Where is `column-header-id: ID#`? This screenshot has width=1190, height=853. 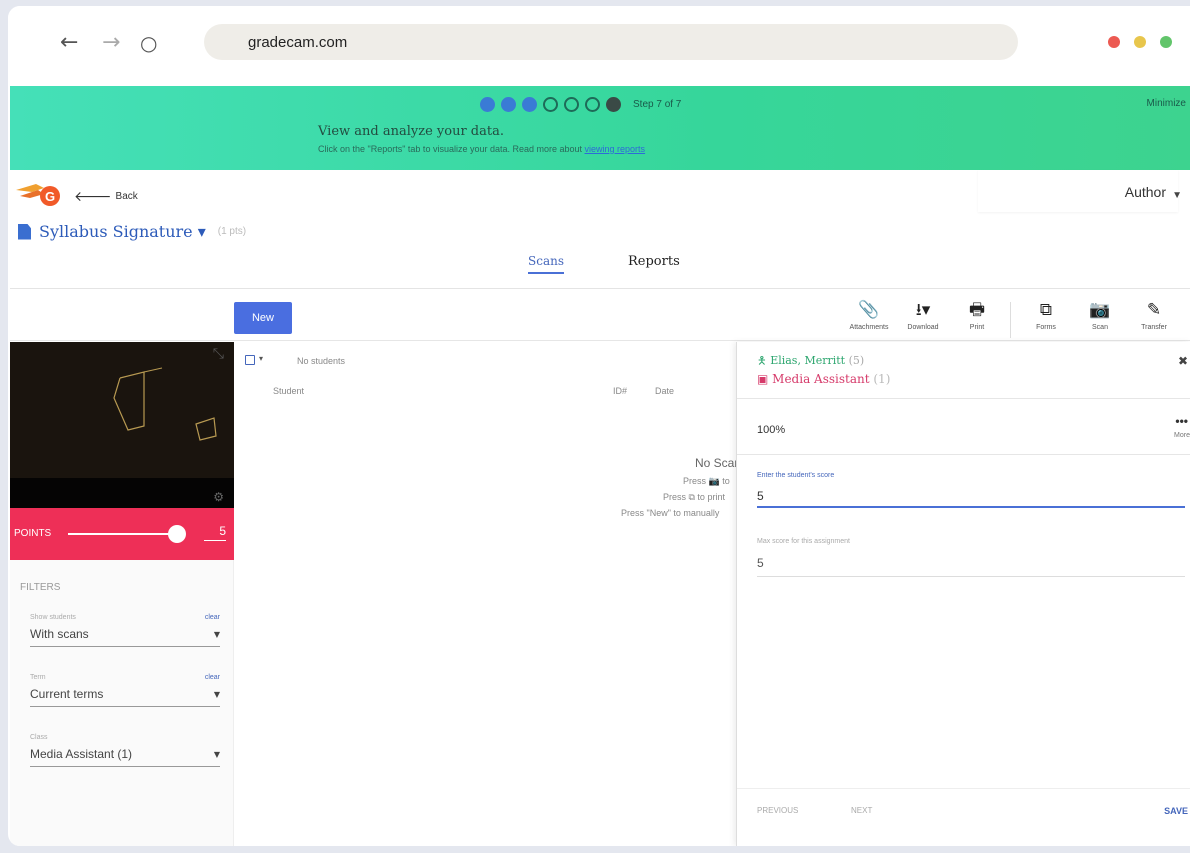 column-header-id: ID# is located at coordinates (620, 391).